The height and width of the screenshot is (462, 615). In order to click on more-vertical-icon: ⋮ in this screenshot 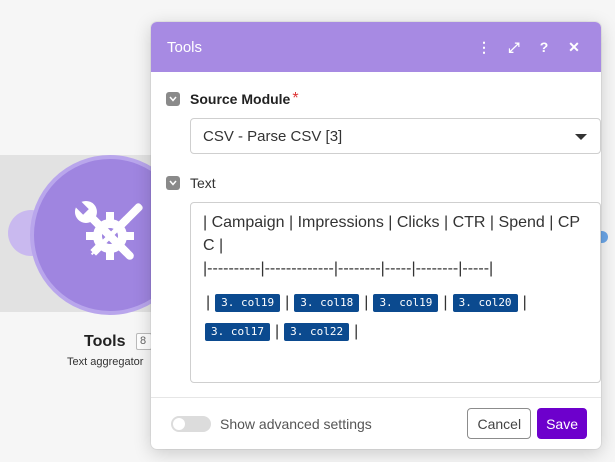, I will do `click(484, 47)`.